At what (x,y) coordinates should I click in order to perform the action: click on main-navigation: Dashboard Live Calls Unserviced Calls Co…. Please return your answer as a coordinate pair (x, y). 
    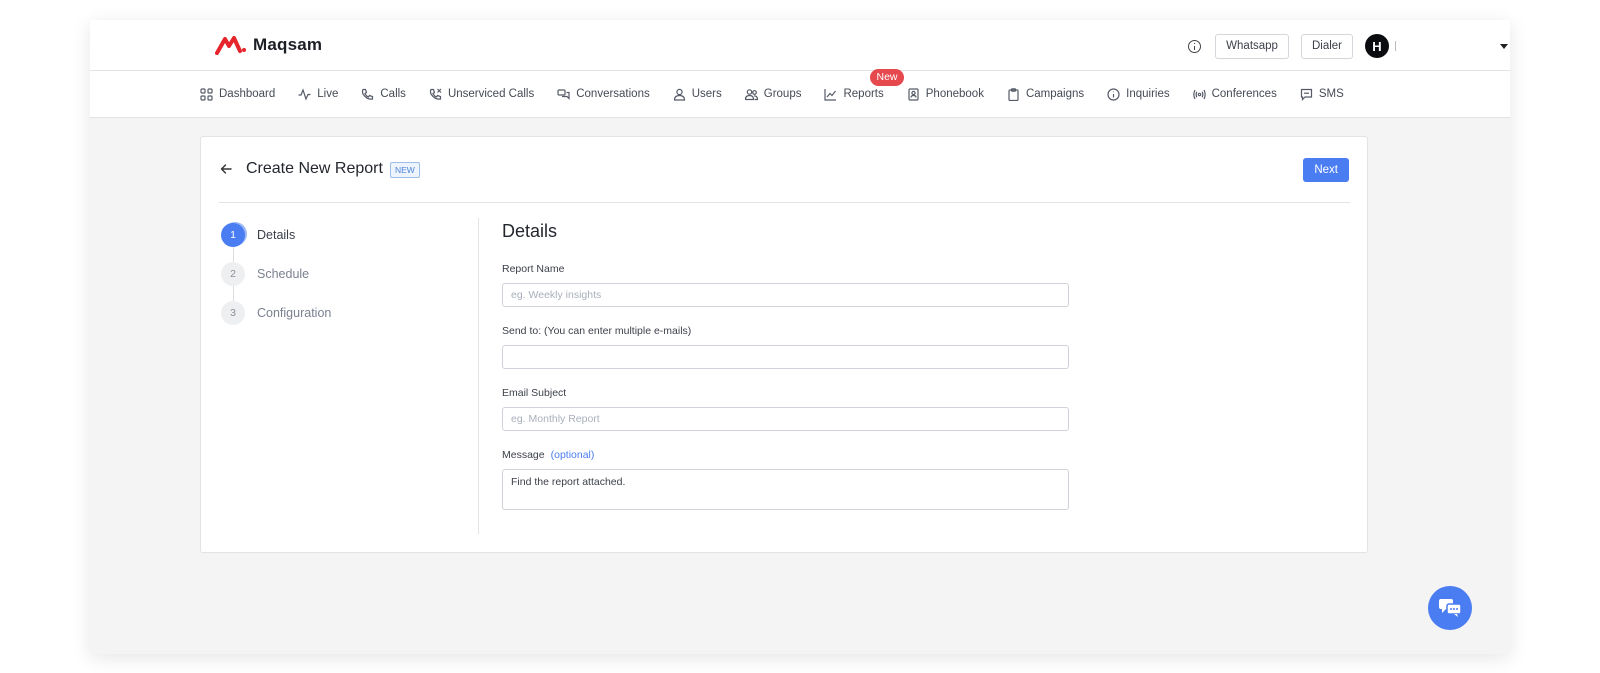
    Looking at the image, I should click on (800, 93).